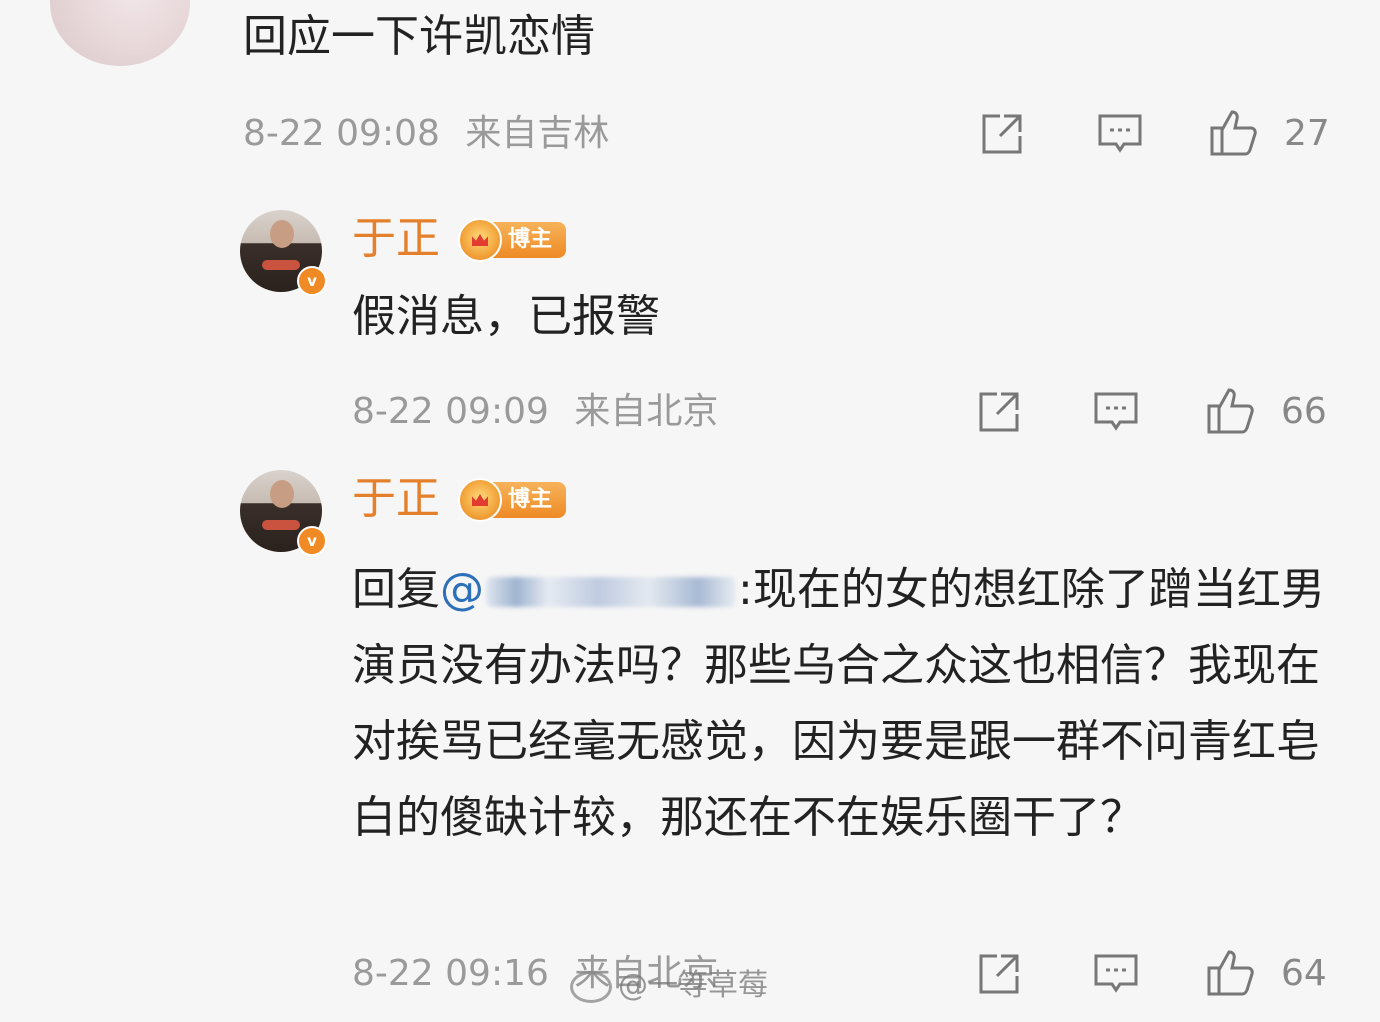  What do you see at coordinates (646, 411) in the screenshot?
I see `reply-source: 来自北京` at bounding box center [646, 411].